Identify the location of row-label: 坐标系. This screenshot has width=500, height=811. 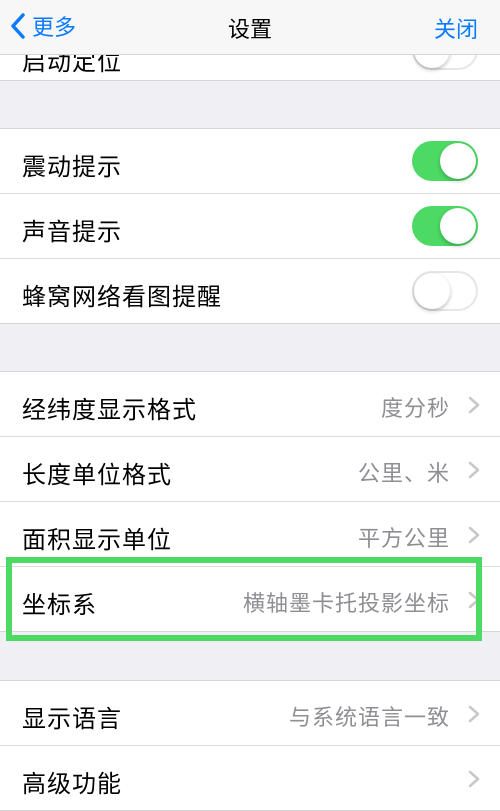
(59, 605).